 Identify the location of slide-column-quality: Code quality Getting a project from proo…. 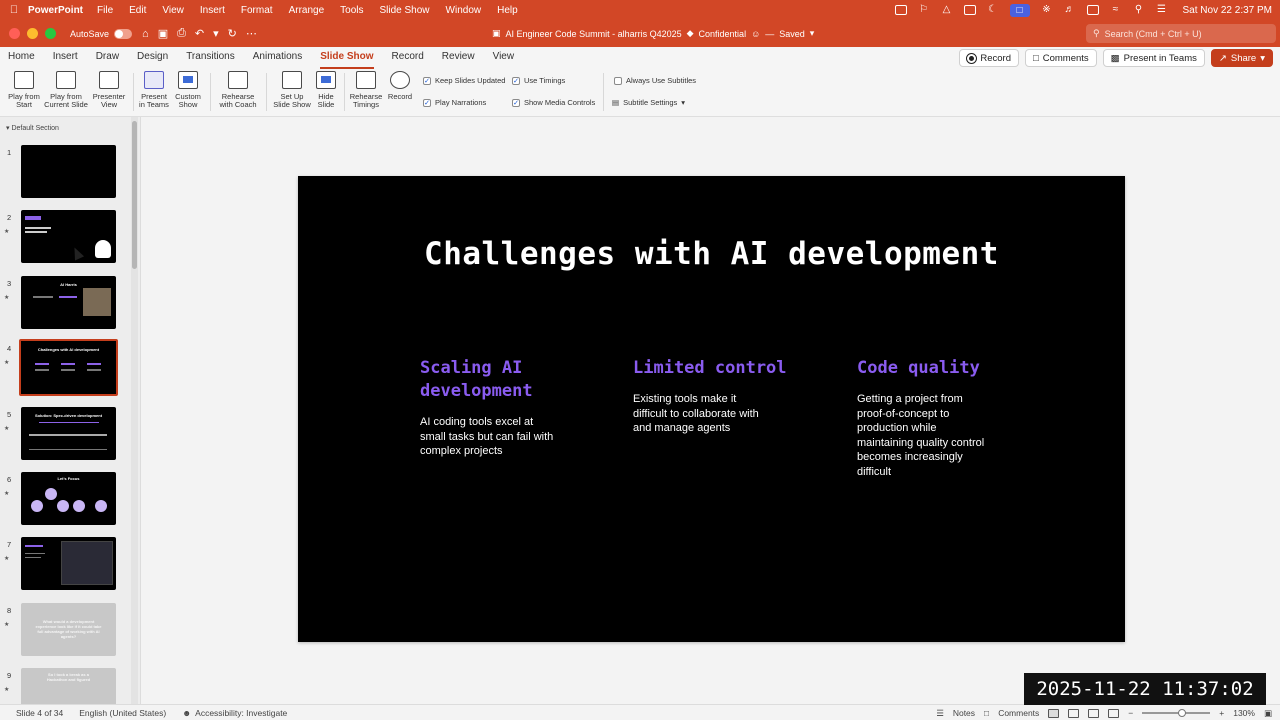
(947, 418).